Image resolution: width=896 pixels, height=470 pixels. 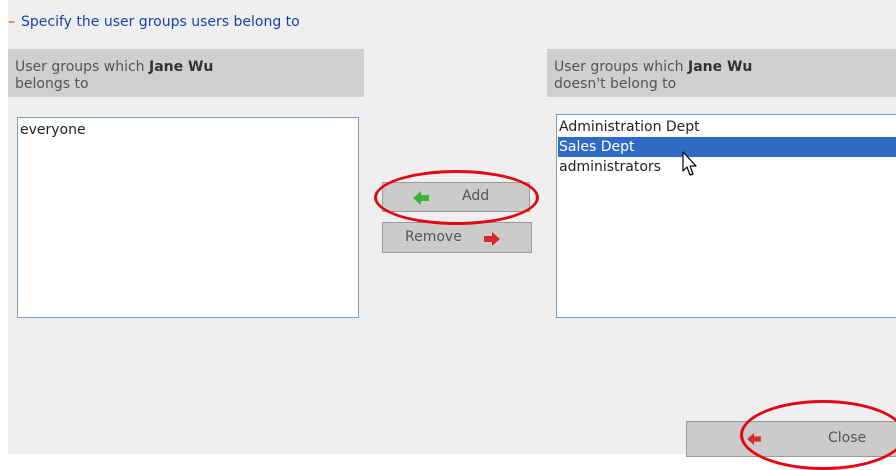 I want to click on right-arrow-icon, so click(x=492, y=239).